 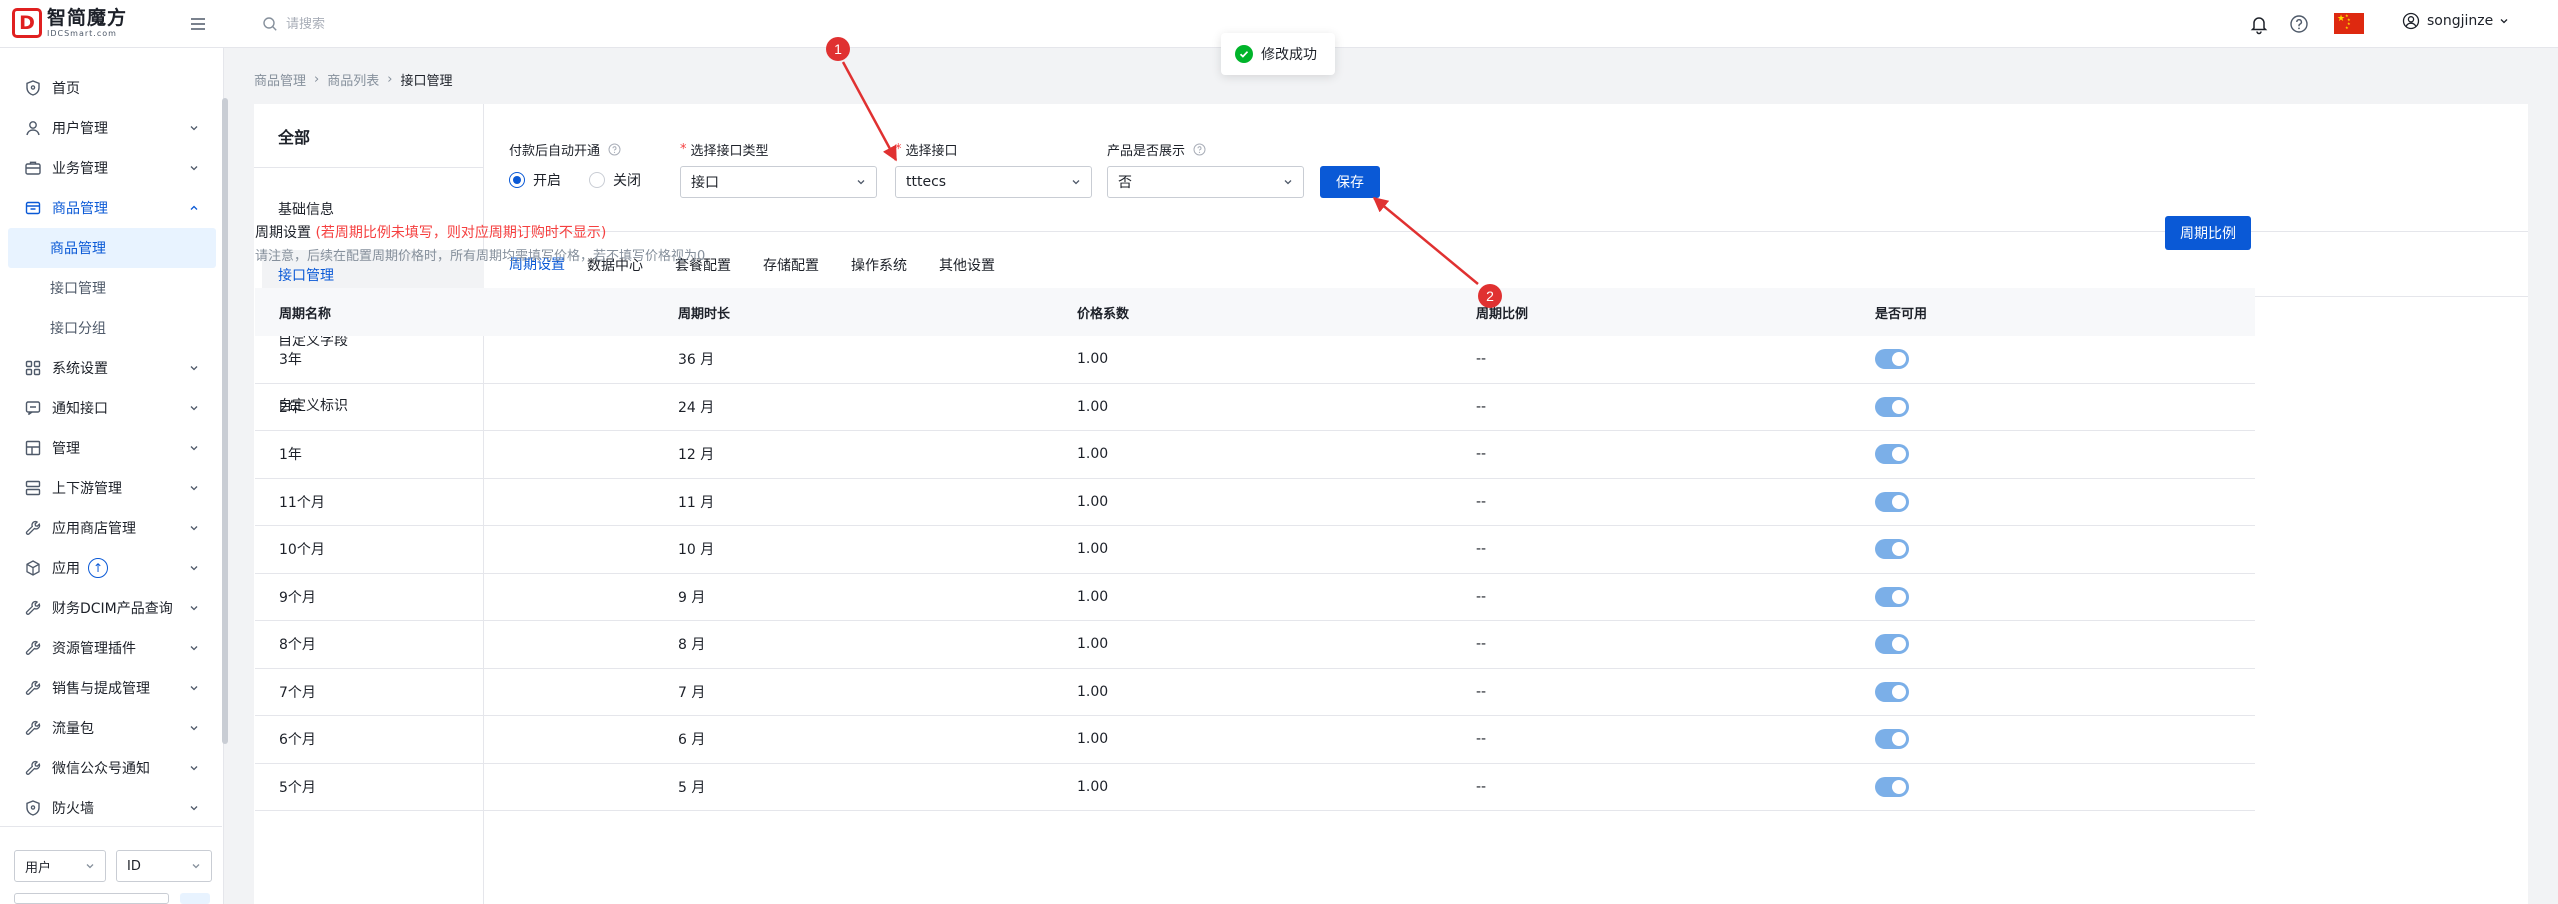 I want to click on sidebar-search-input, so click(x=91, y=898).